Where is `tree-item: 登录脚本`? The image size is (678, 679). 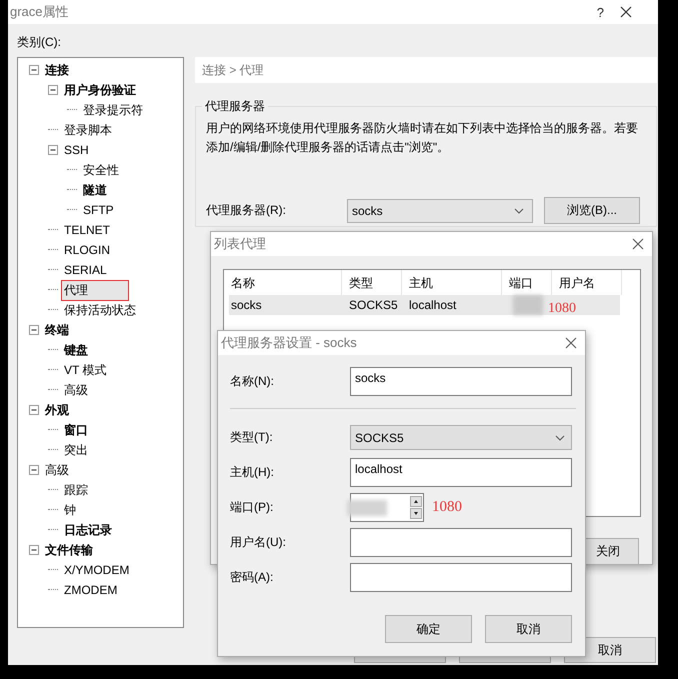
tree-item: 登录脚本 is located at coordinates (88, 130).